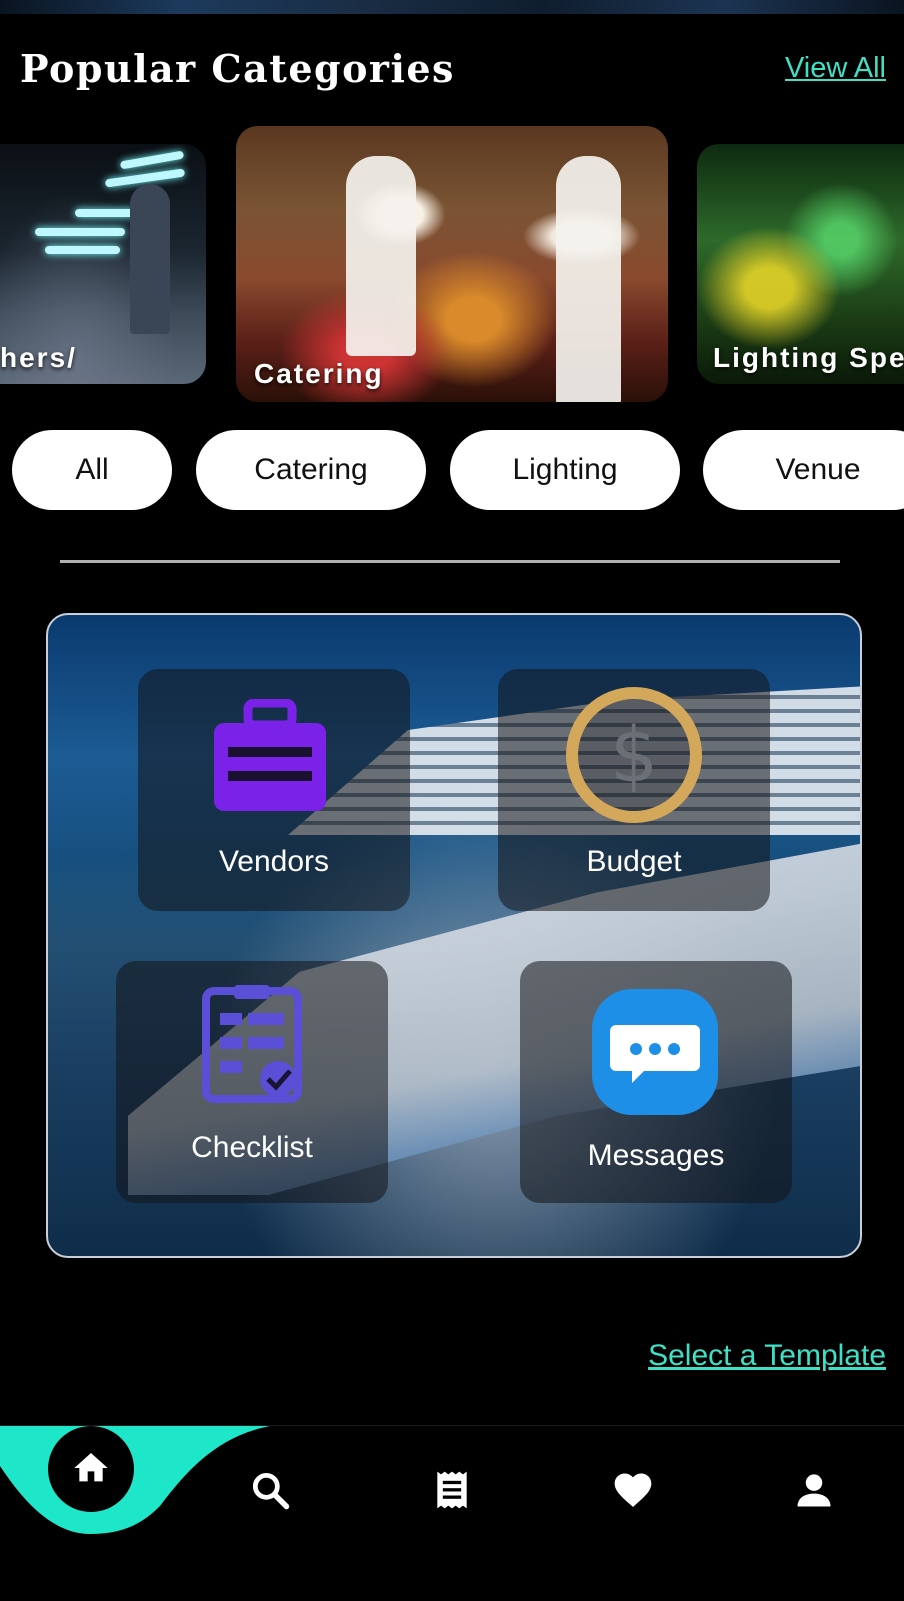 This screenshot has width=904, height=1601. Describe the element at coordinates (452, 7) in the screenshot. I see `top-image-strip` at that location.